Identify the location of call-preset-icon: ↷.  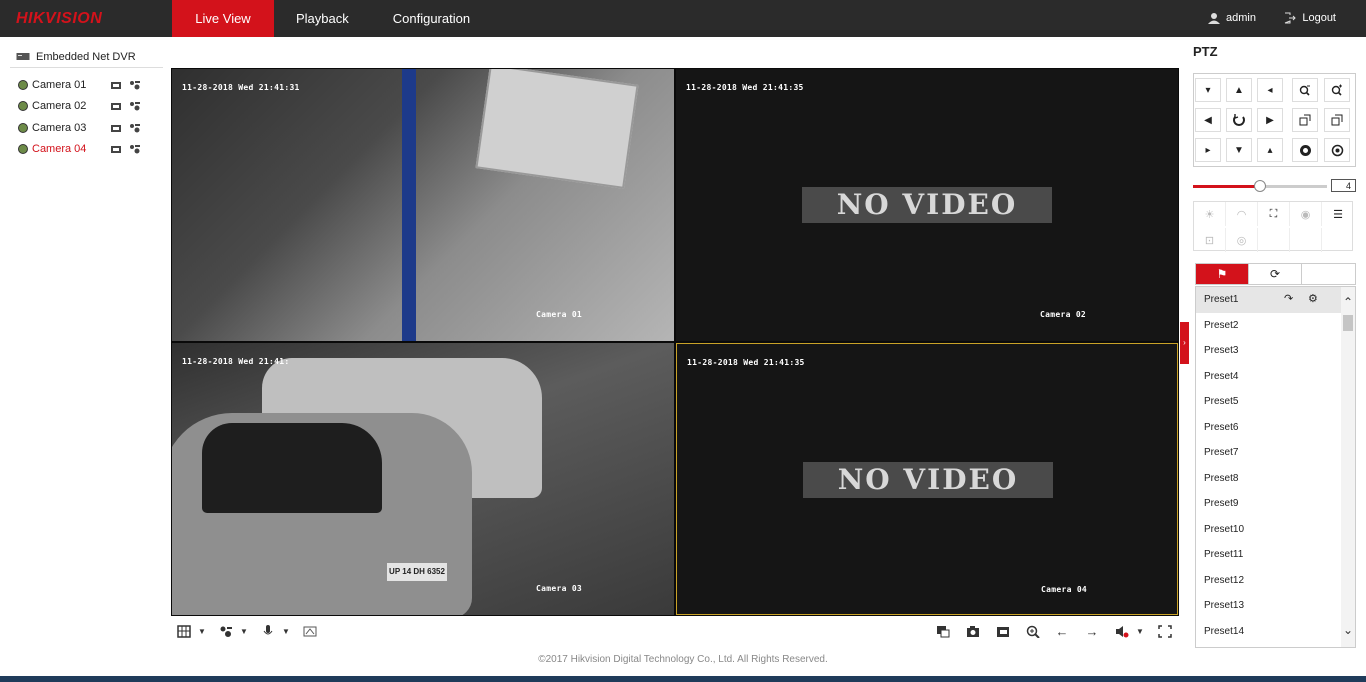
(1288, 300).